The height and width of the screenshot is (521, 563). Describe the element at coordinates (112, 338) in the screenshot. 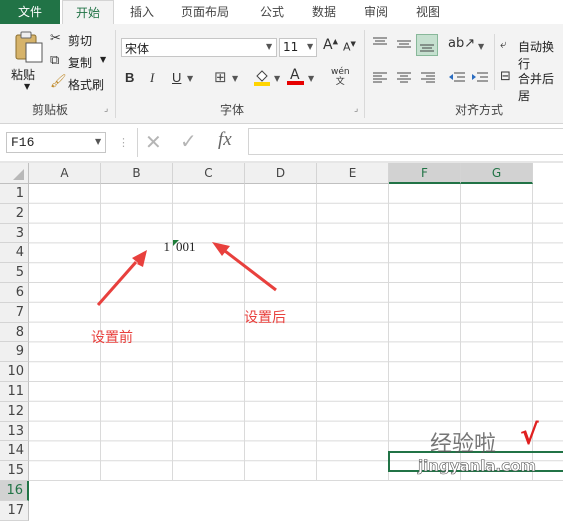

I see `annotation-before: 设置前` at that location.